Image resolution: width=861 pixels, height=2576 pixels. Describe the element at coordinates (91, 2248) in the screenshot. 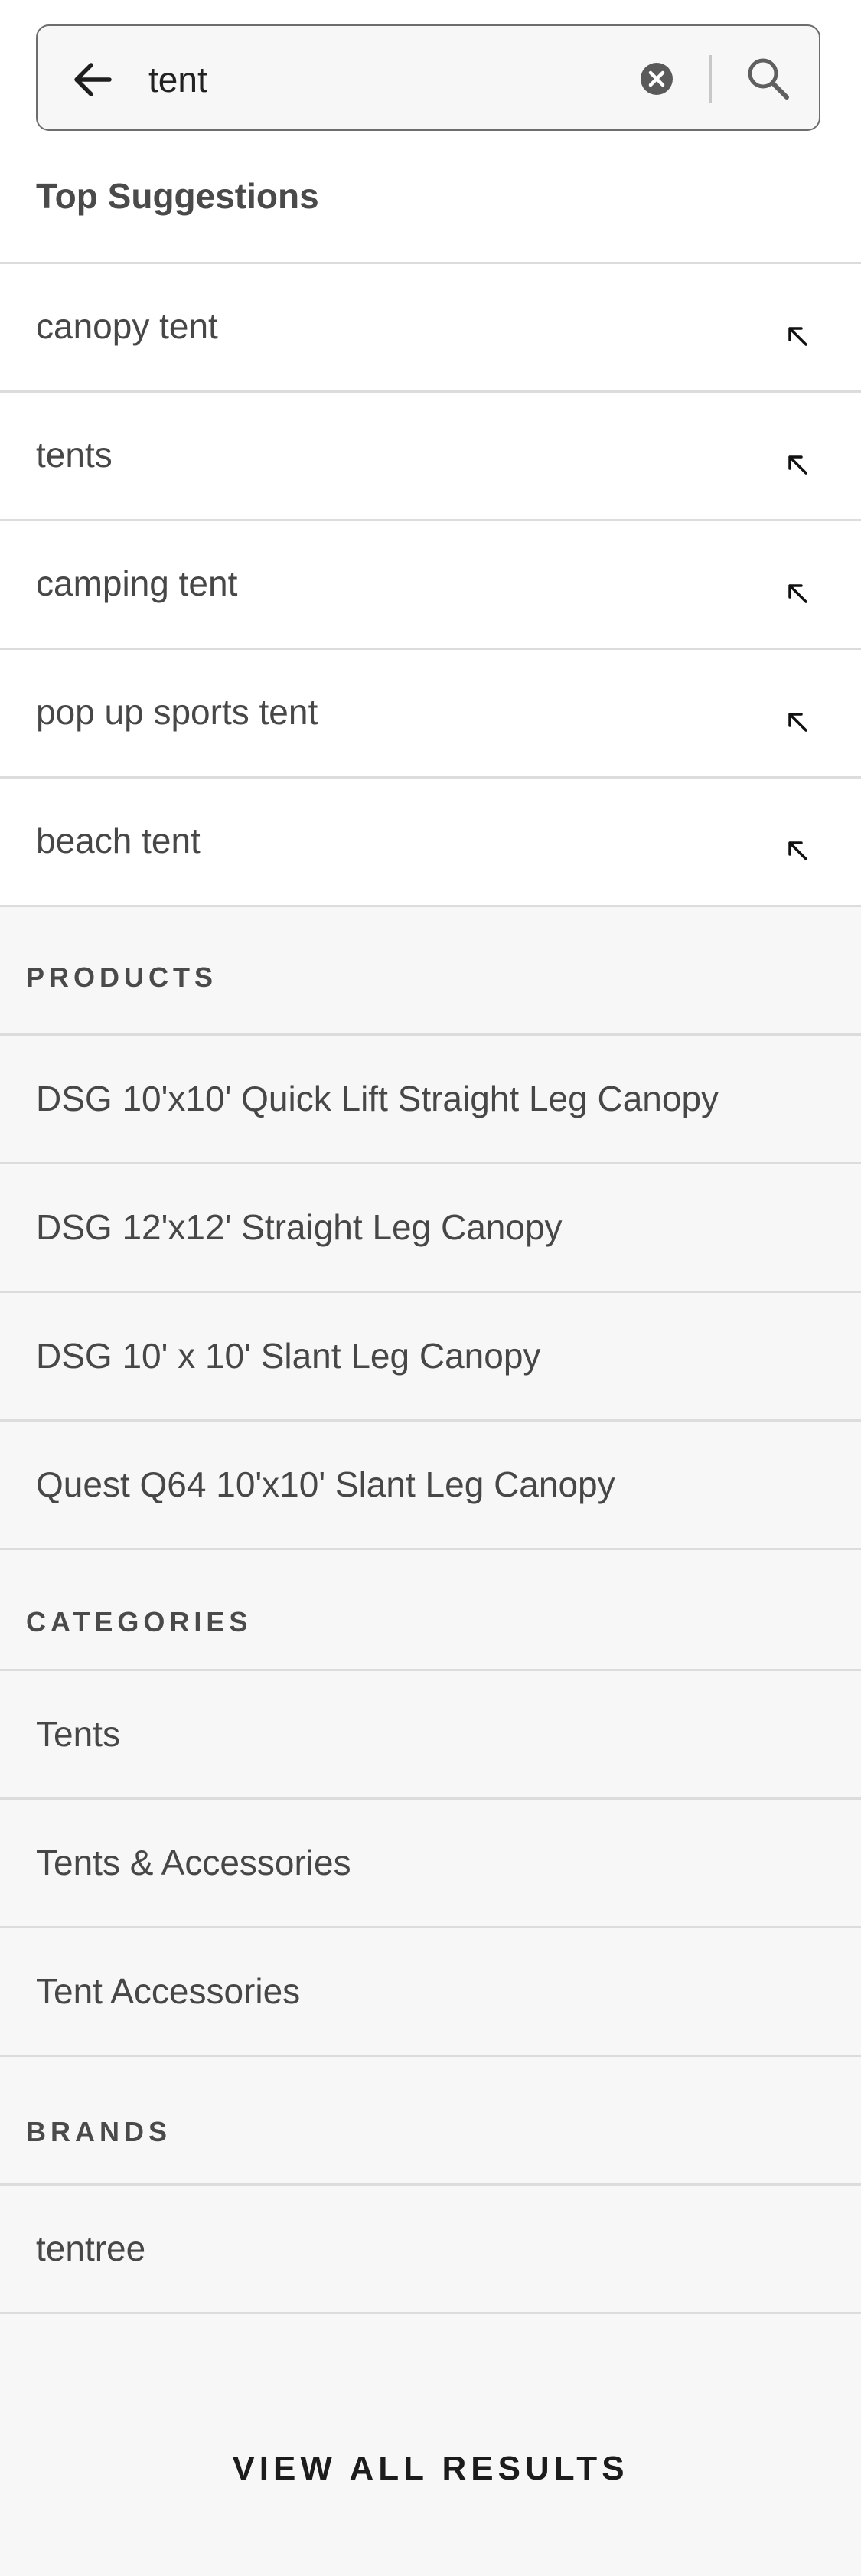

I see `brand-label: tentree` at that location.